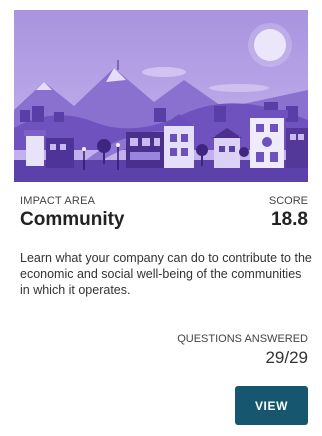  I want to click on score-value: 18.8, so click(289, 219).